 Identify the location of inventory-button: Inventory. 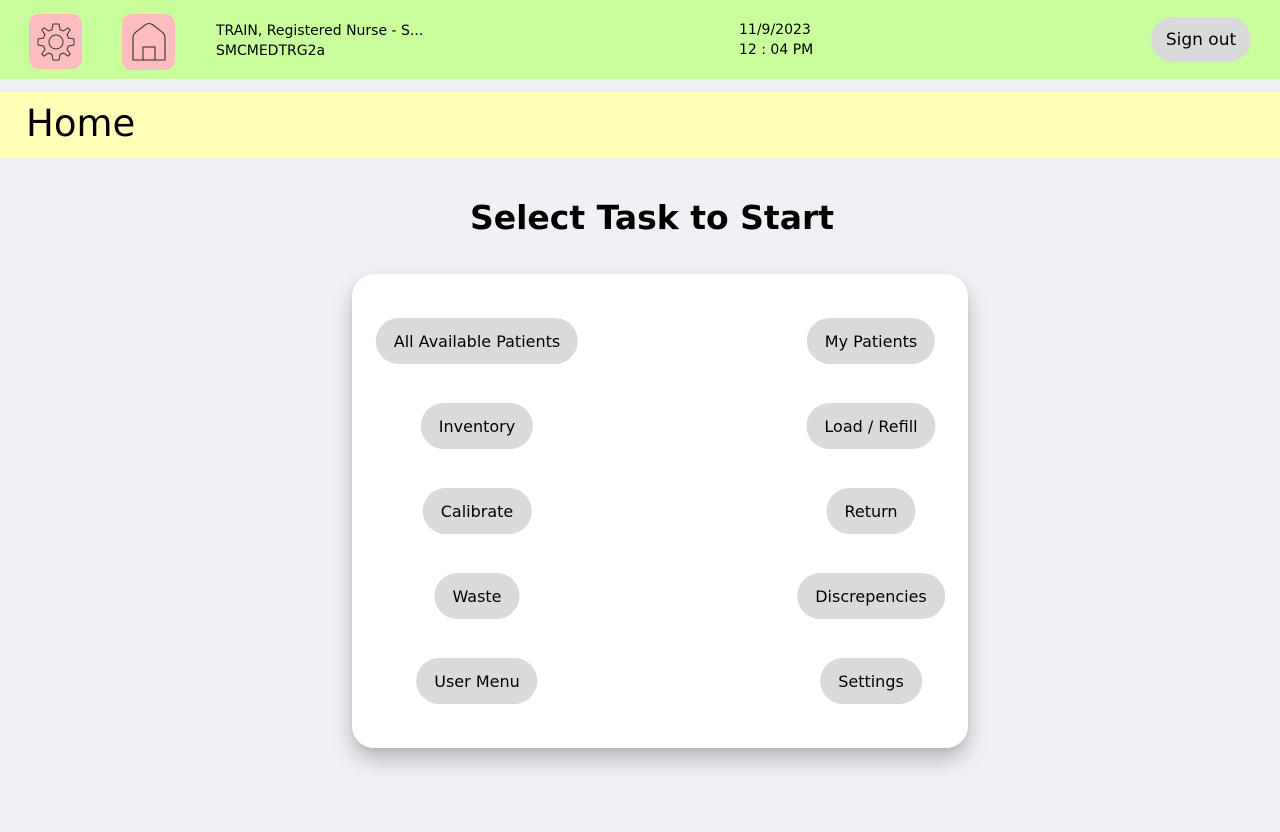
(477, 426).